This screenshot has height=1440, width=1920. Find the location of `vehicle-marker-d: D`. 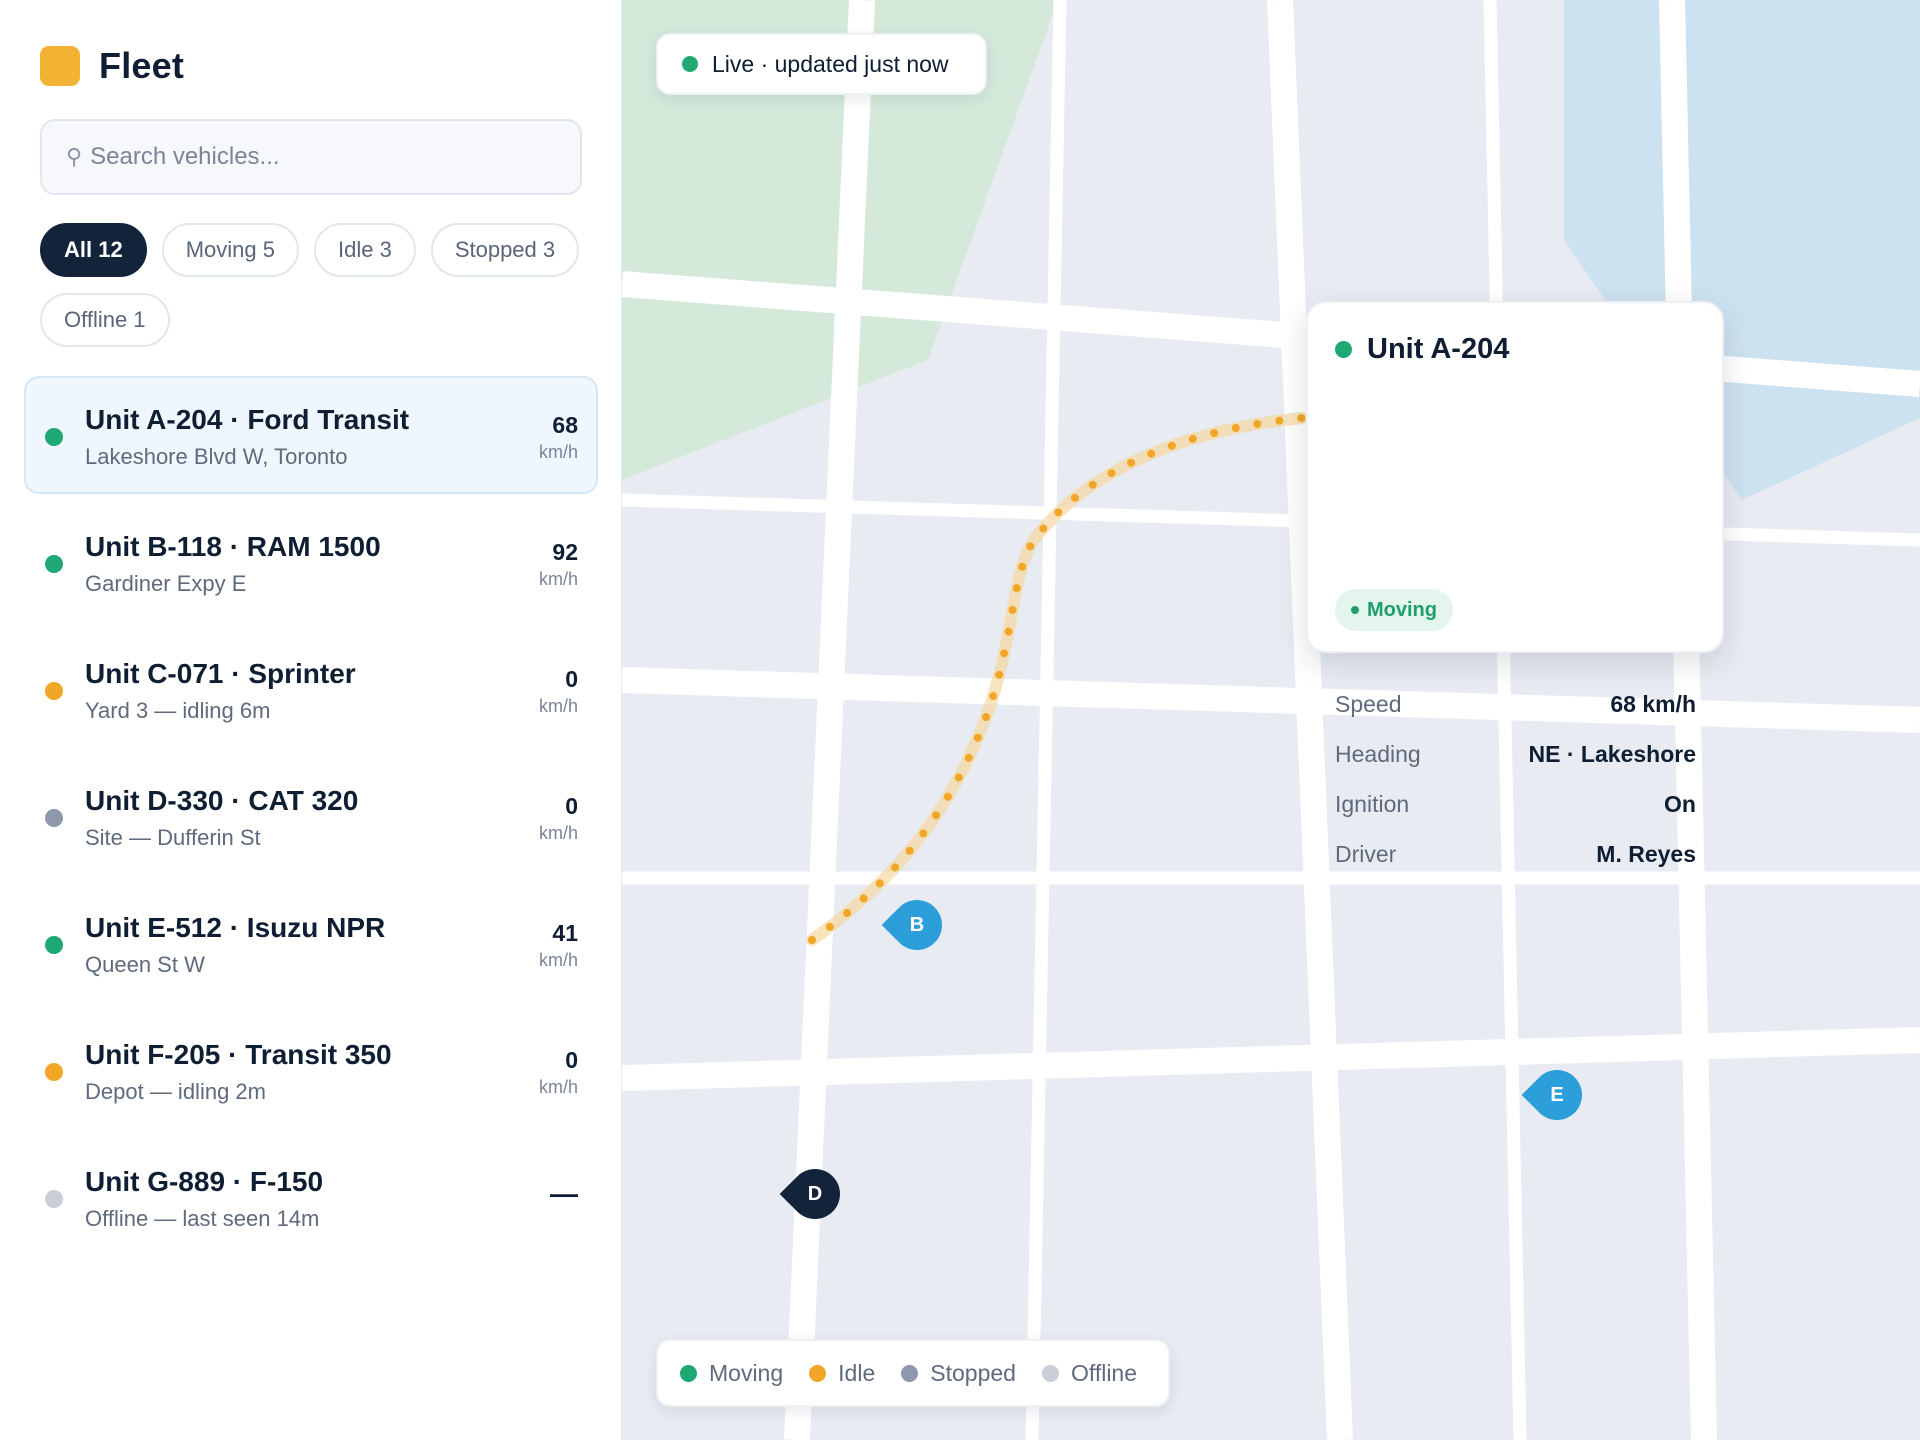

vehicle-marker-d: D is located at coordinates (815, 1194).